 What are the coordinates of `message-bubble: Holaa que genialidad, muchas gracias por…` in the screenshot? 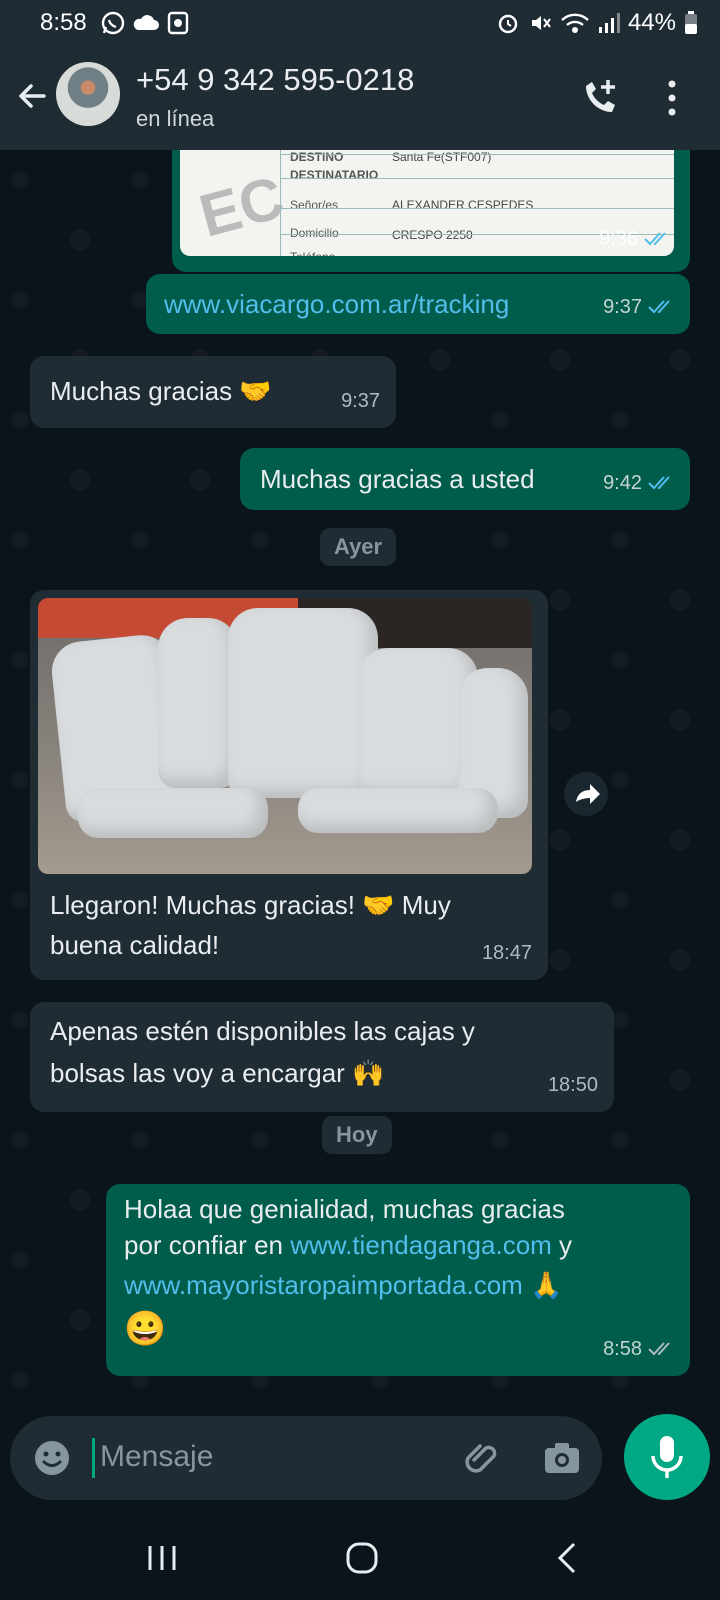 It's located at (398, 1280).